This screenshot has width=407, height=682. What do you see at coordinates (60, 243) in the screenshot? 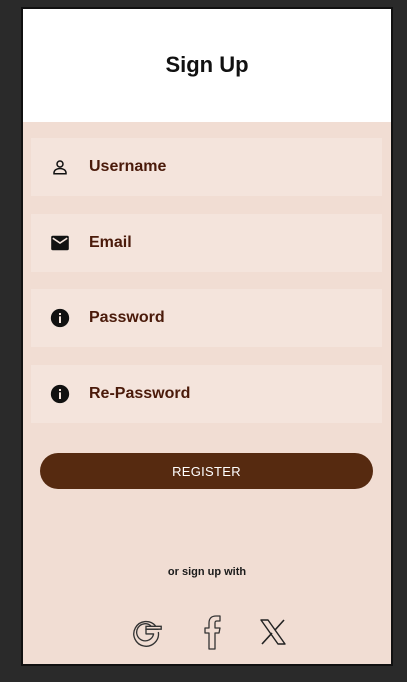
I see `mail-icon` at bounding box center [60, 243].